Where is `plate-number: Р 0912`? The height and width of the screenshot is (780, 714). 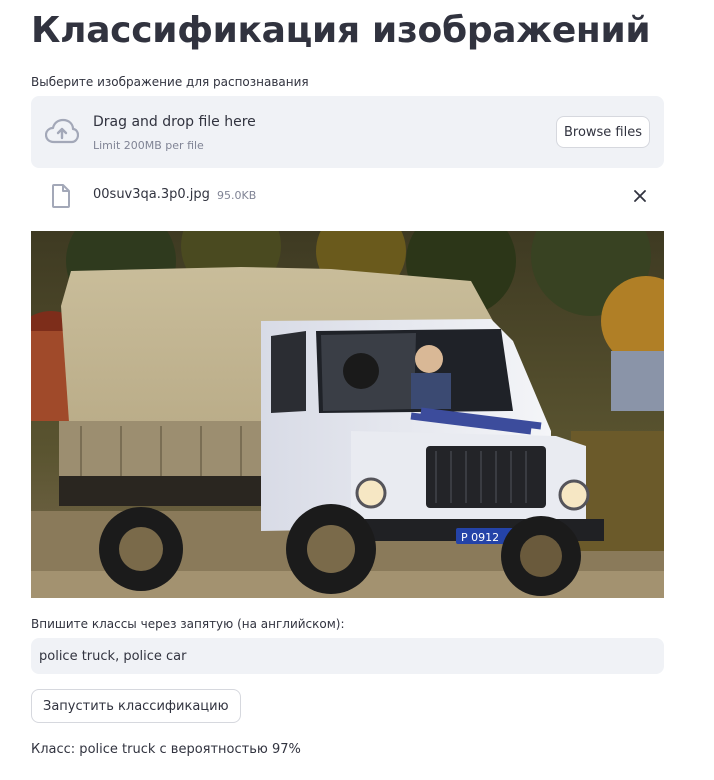 plate-number: Р 0912 is located at coordinates (480, 537).